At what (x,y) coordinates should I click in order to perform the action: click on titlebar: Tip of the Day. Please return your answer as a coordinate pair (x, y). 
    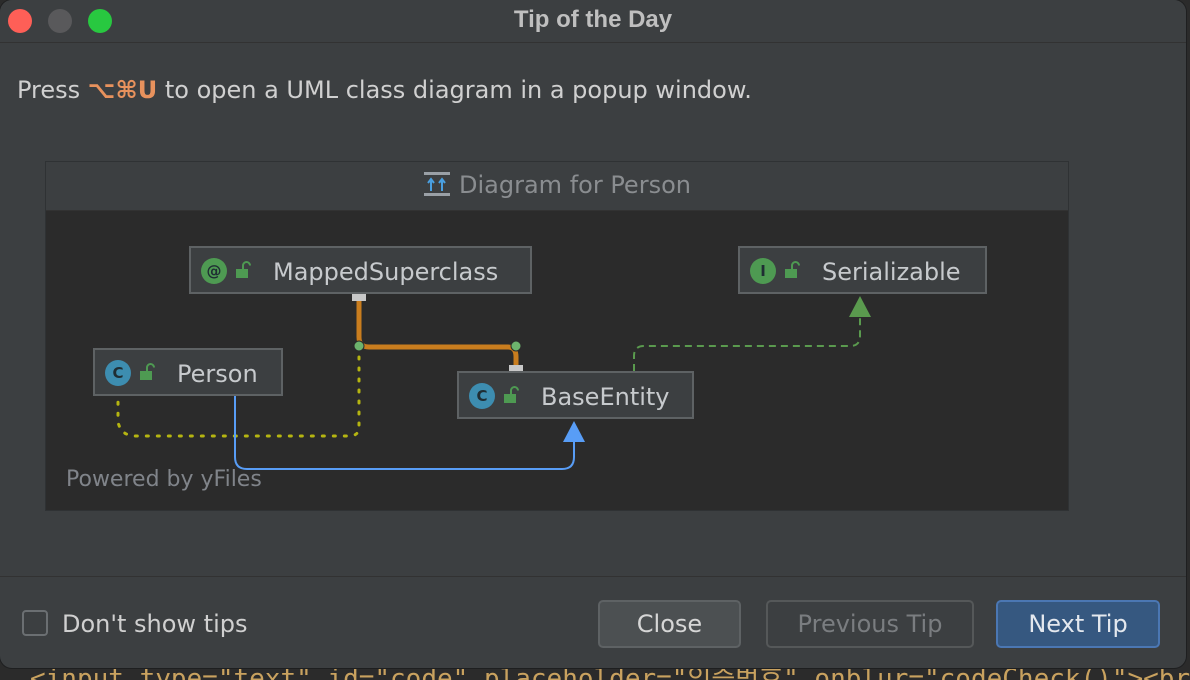
    Looking at the image, I should click on (593, 21).